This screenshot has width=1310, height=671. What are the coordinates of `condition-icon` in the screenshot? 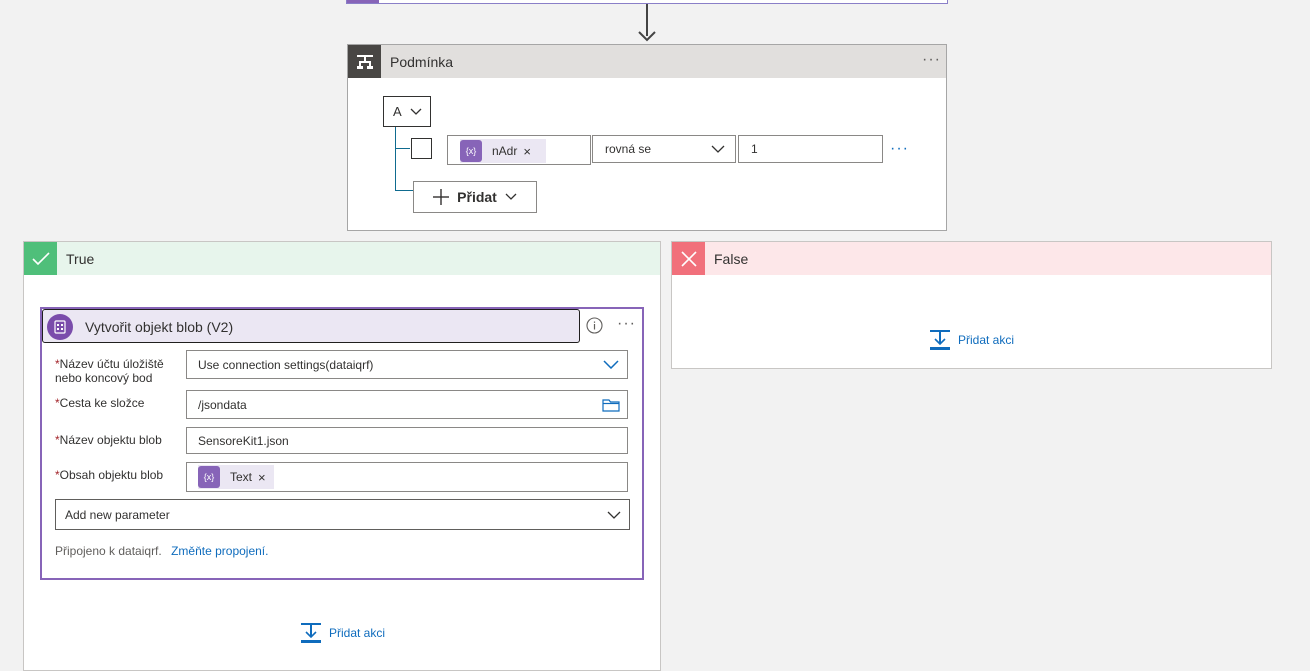 It's located at (364, 61).